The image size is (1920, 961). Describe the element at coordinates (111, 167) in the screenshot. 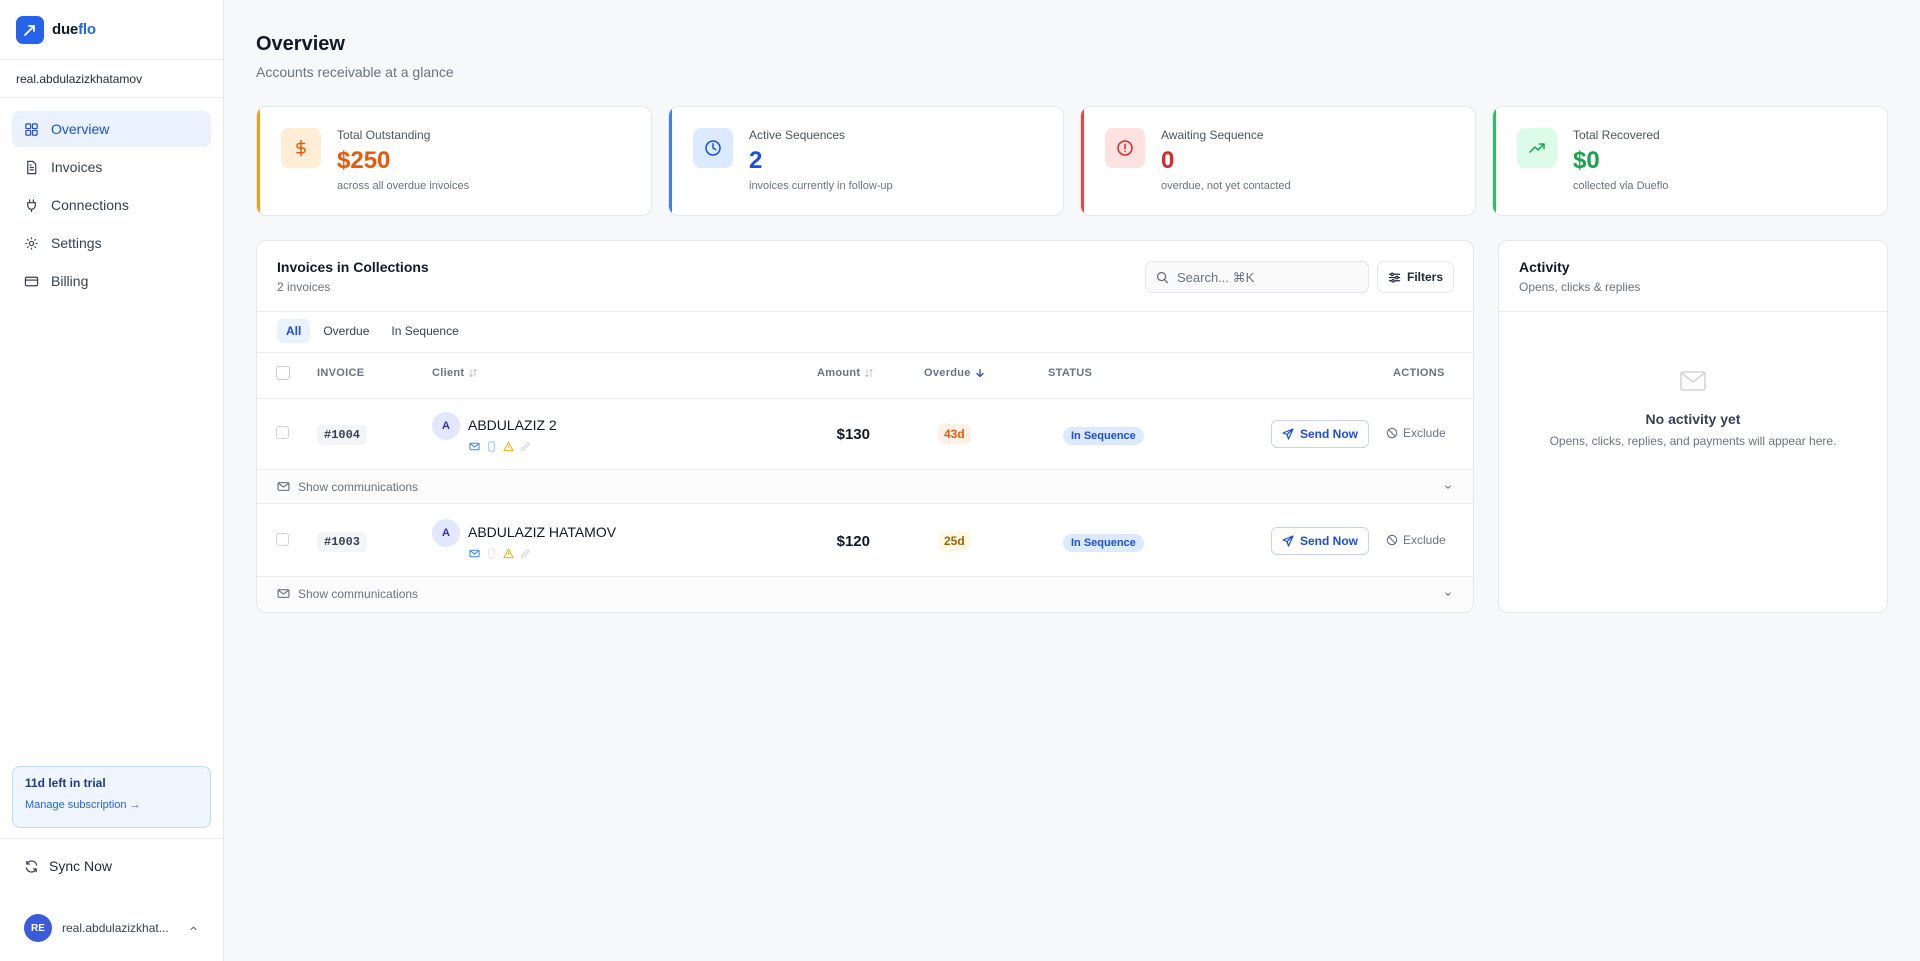

I see `sidebar-item-invoices: Invoices` at that location.